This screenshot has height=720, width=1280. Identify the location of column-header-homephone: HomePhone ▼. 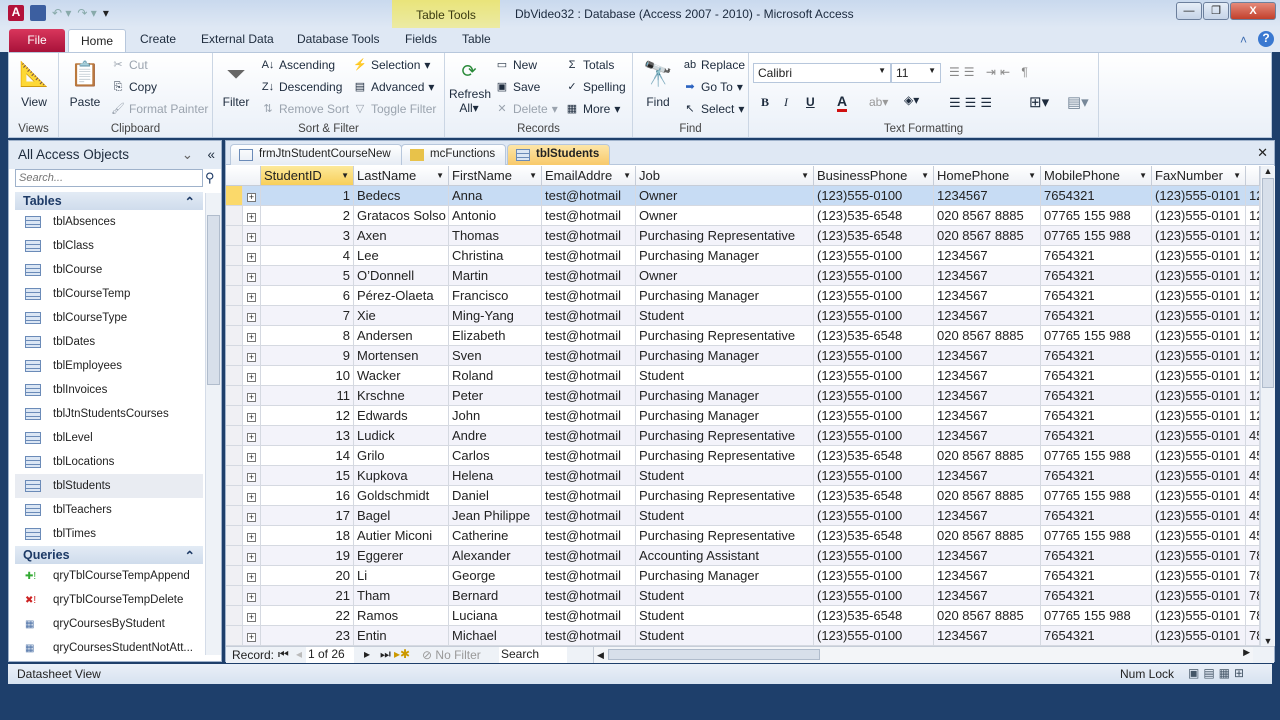
(987, 176).